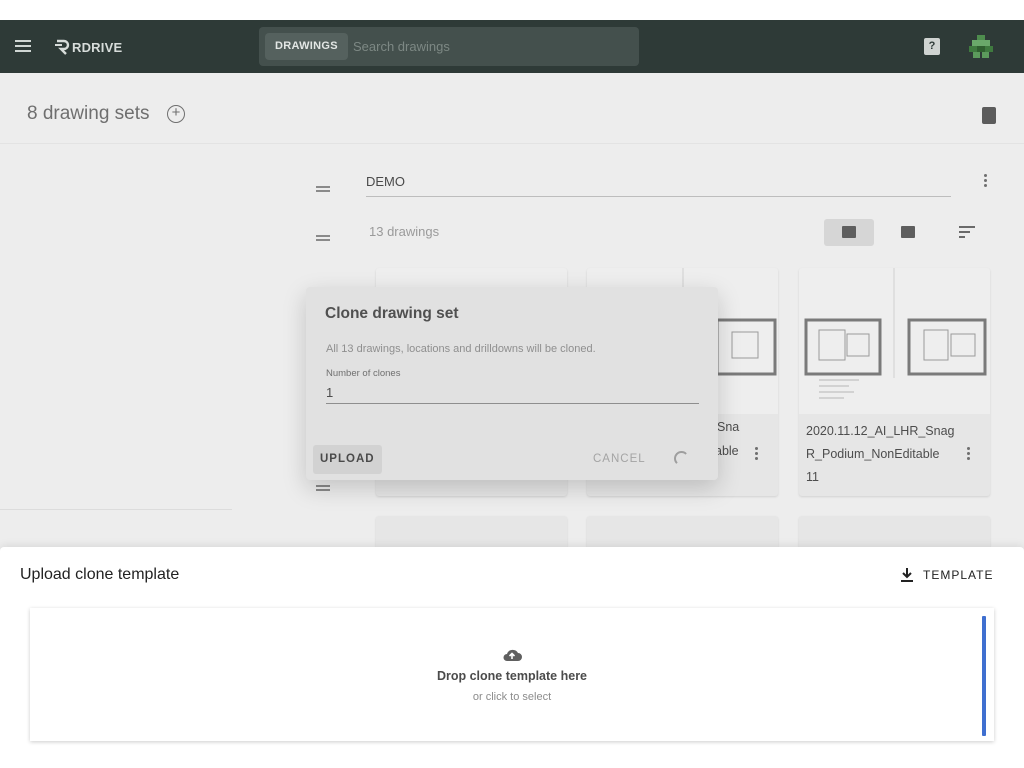 The width and height of the screenshot is (1024, 768). I want to click on clones-field-label: Number of clones, so click(363, 373).